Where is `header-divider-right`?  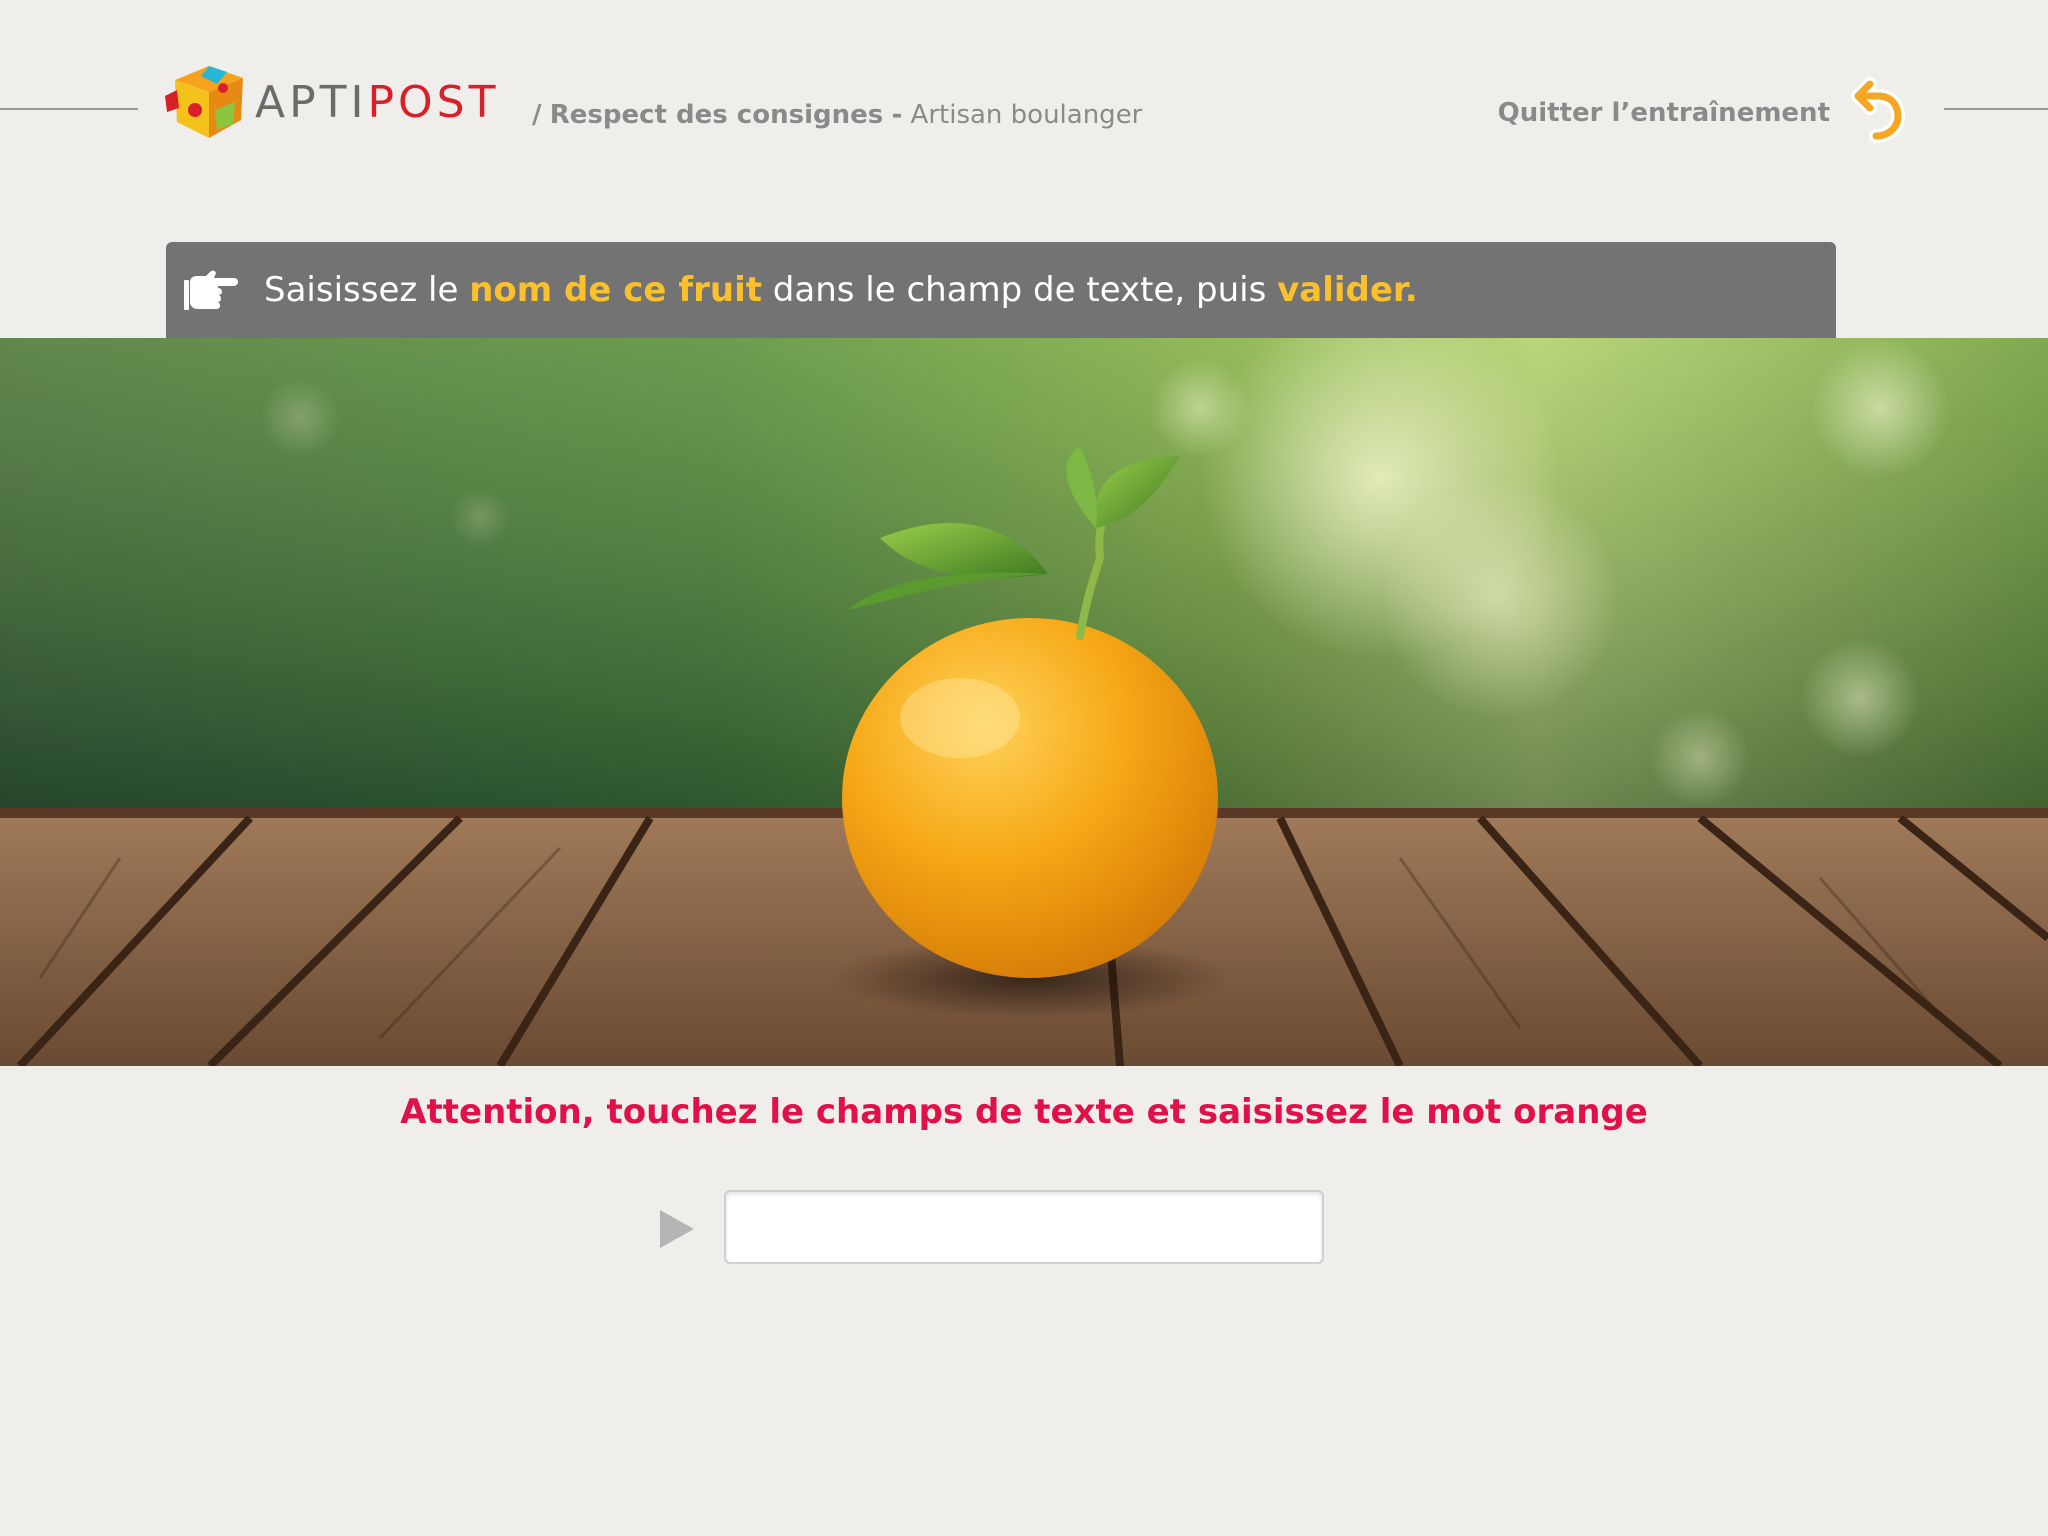 header-divider-right is located at coordinates (1996, 109).